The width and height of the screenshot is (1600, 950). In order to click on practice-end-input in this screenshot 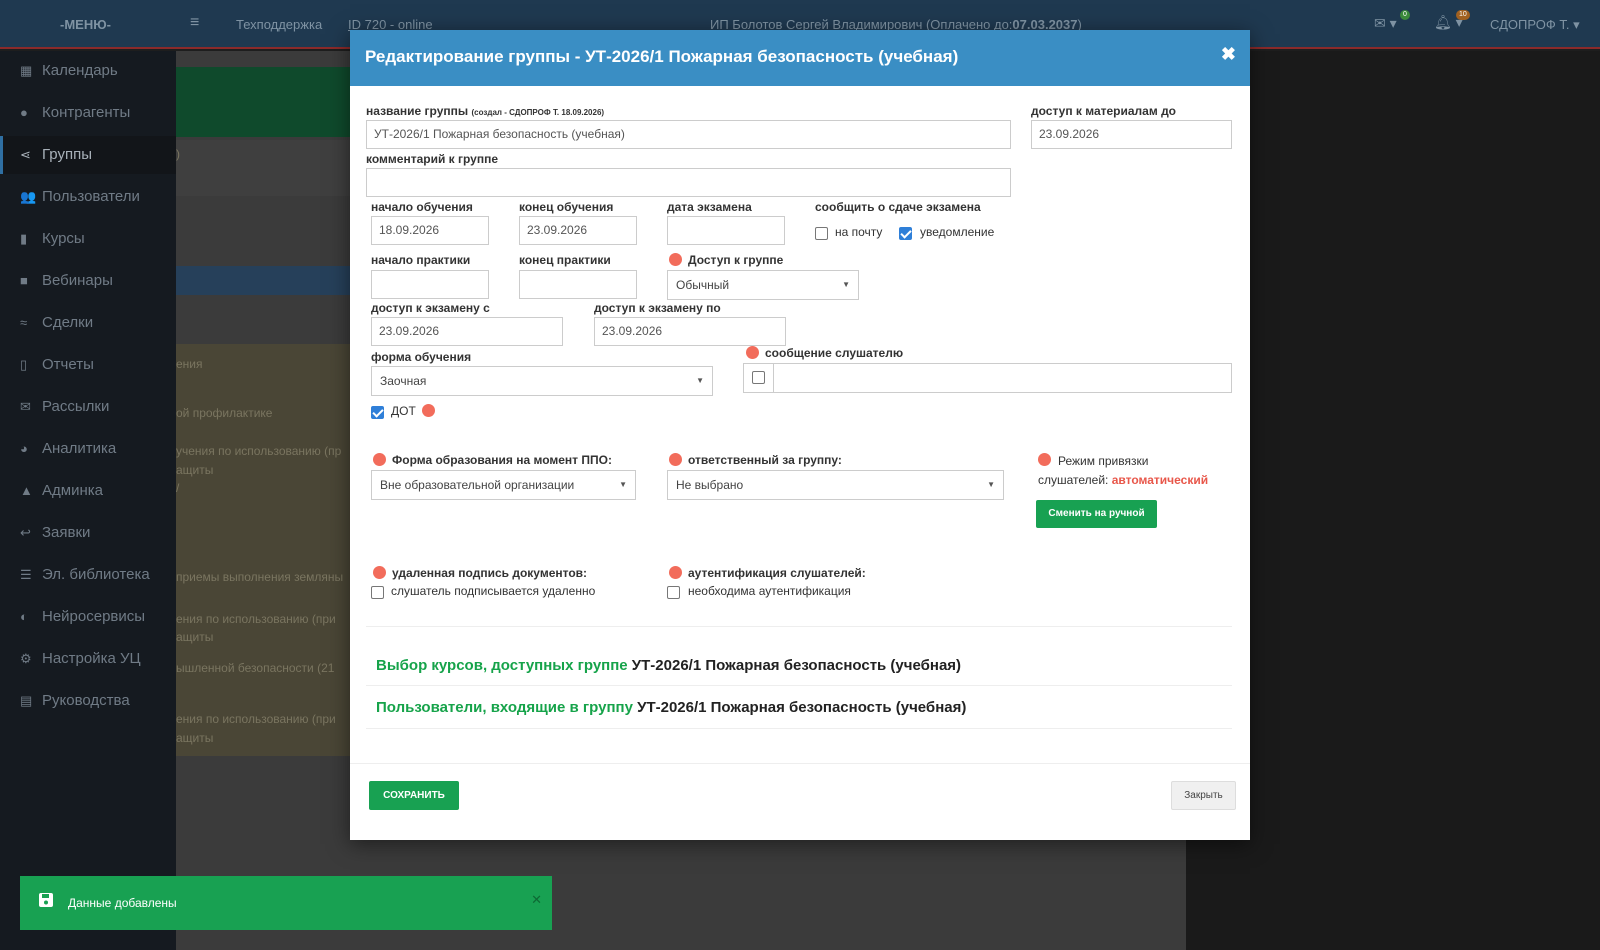, I will do `click(578, 284)`.